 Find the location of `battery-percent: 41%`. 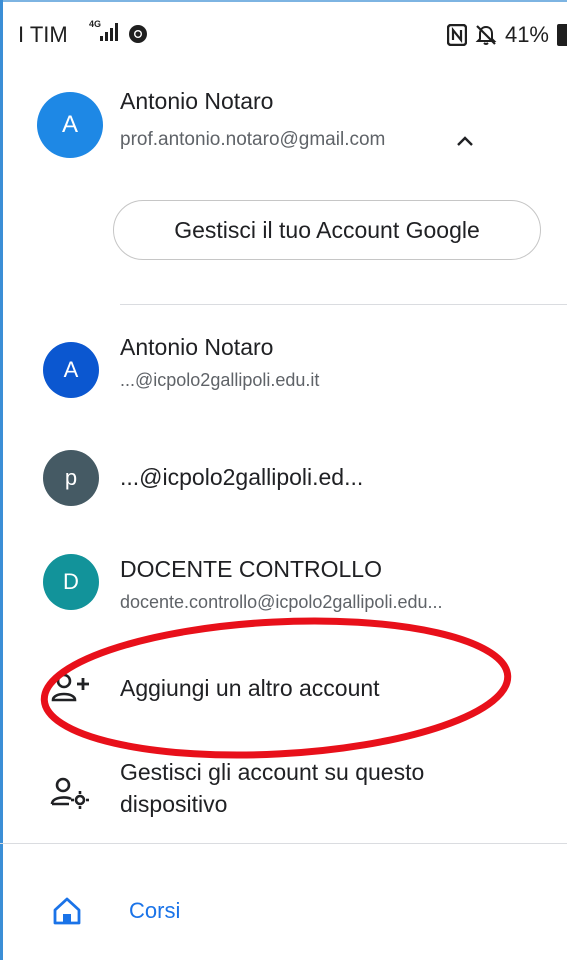

battery-percent: 41% is located at coordinates (526, 34).